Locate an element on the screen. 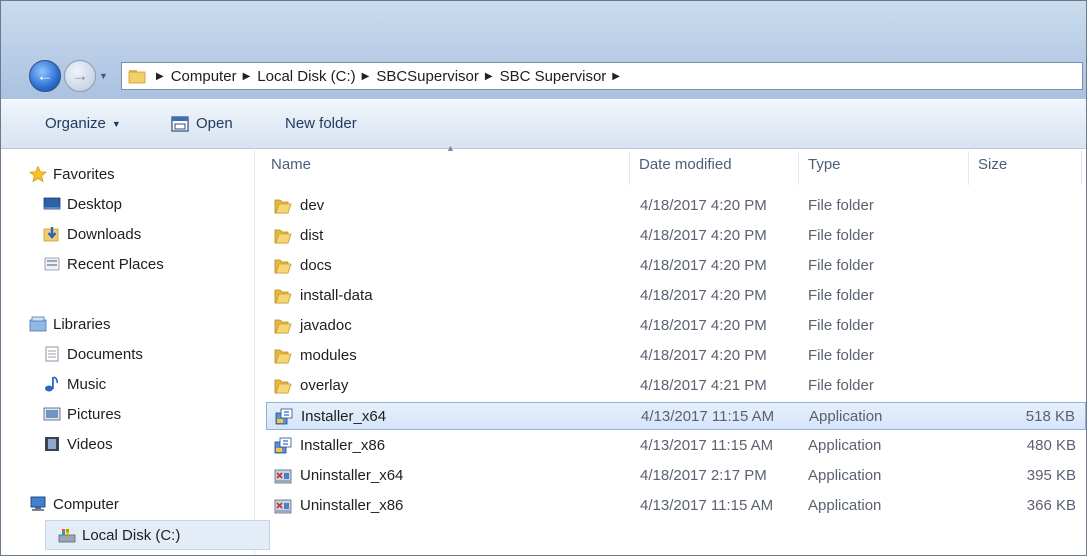 Image resolution: width=1087 pixels, height=556 pixels. file-row: dev 4/18/2017 4:20 PM File folder is located at coordinates (676, 206).